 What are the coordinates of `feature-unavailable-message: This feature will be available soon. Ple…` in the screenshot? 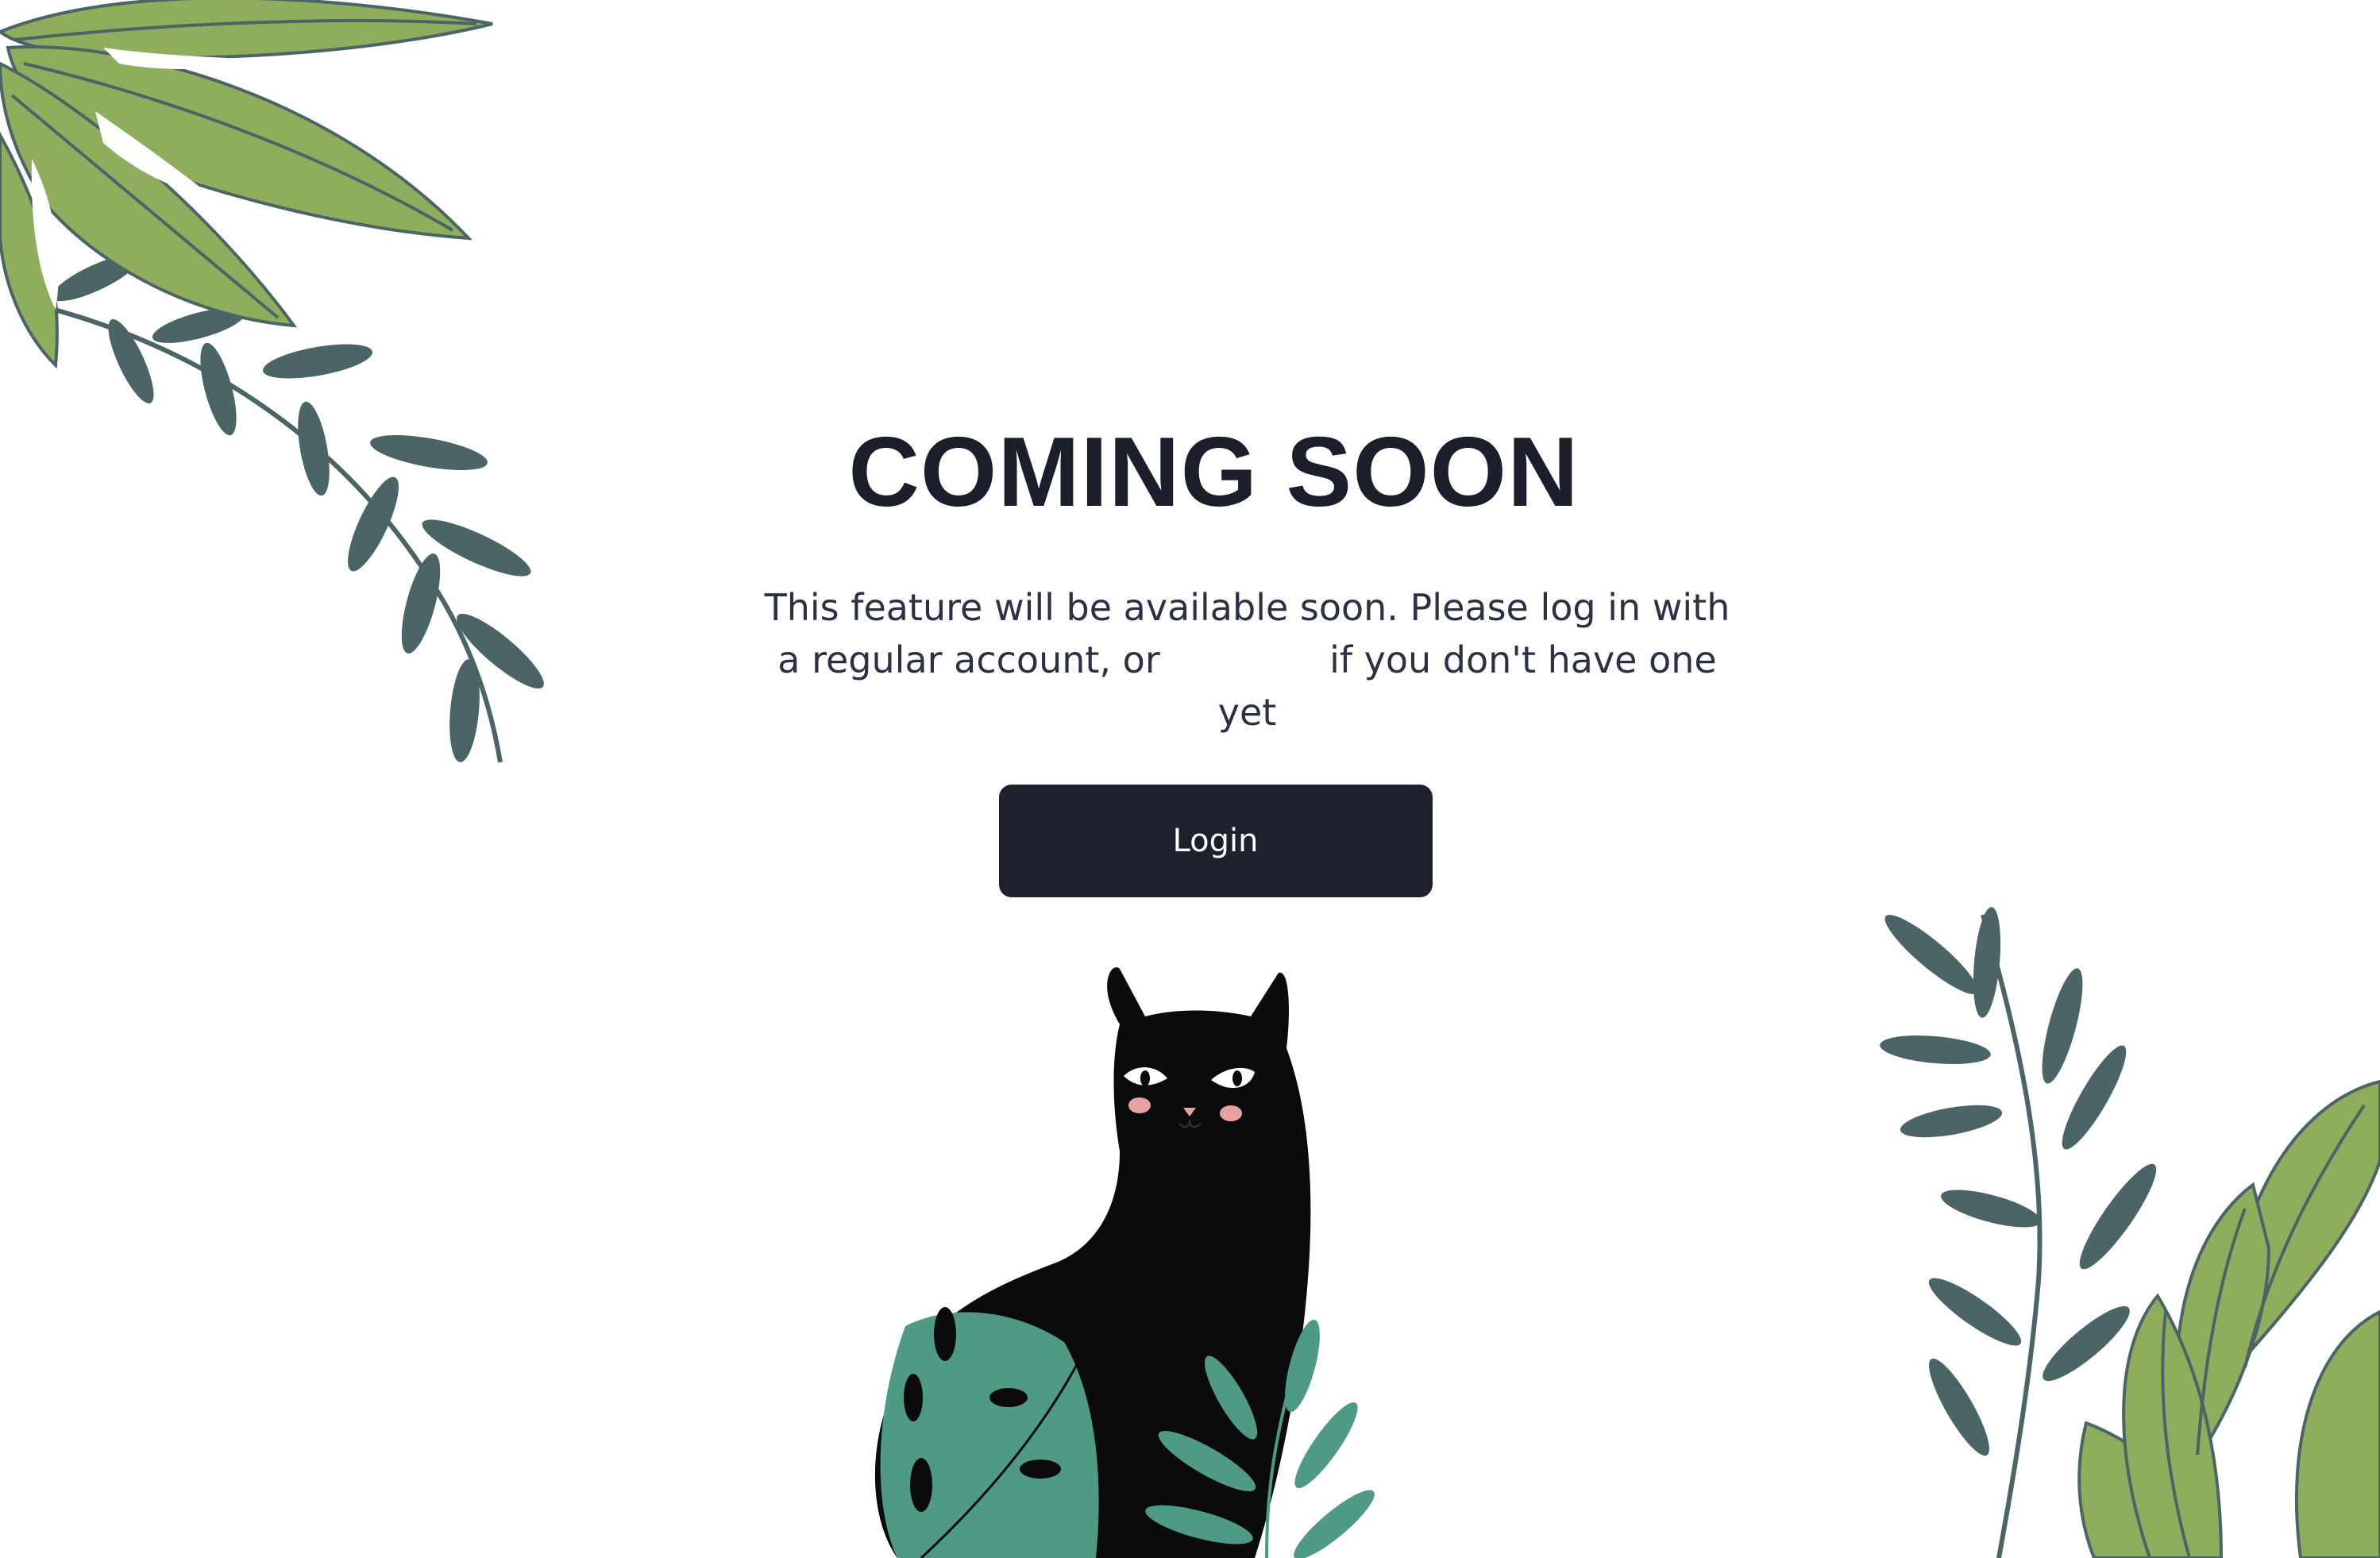 It's located at (1247, 660).